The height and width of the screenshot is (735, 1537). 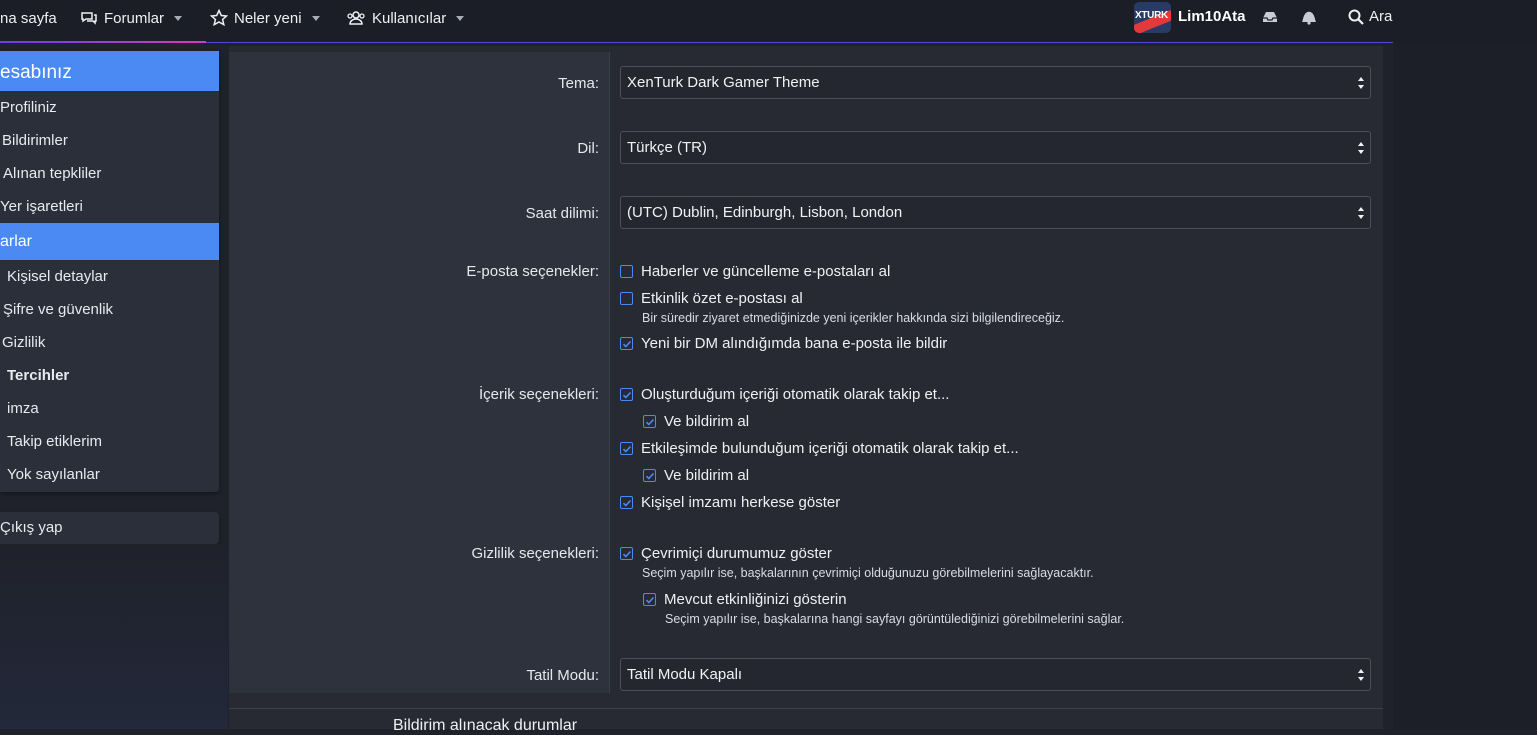 What do you see at coordinates (109, 173) in the screenshot?
I see `sidebar-item-reactions: Alınan tepkliler` at bounding box center [109, 173].